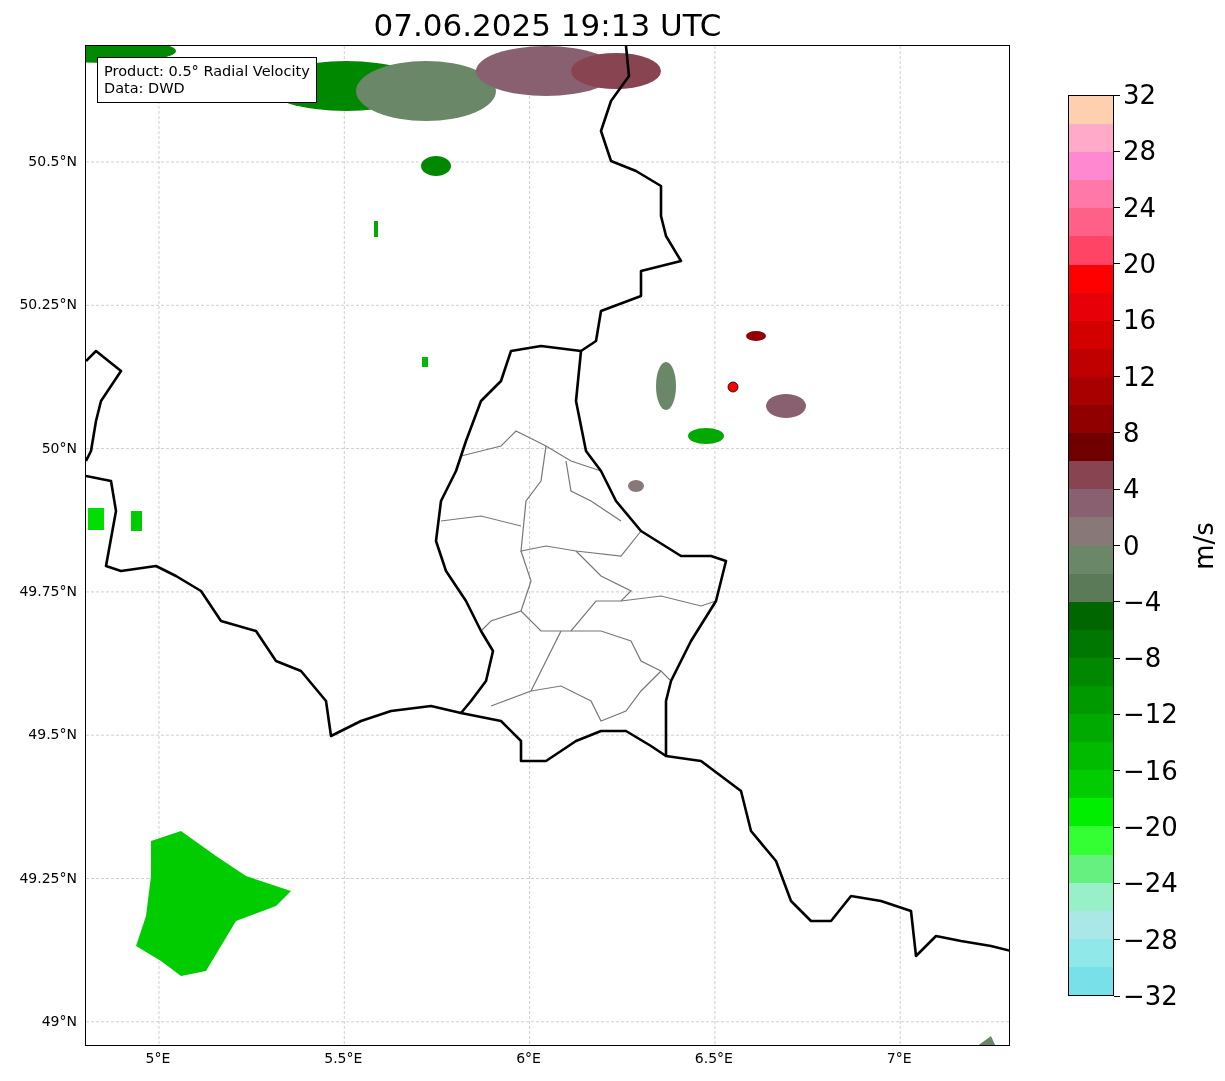 The height and width of the screenshot is (1081, 1225). Describe the element at coordinates (1135, 320) in the screenshot. I see `colorbar-tick-label: 16` at that location.